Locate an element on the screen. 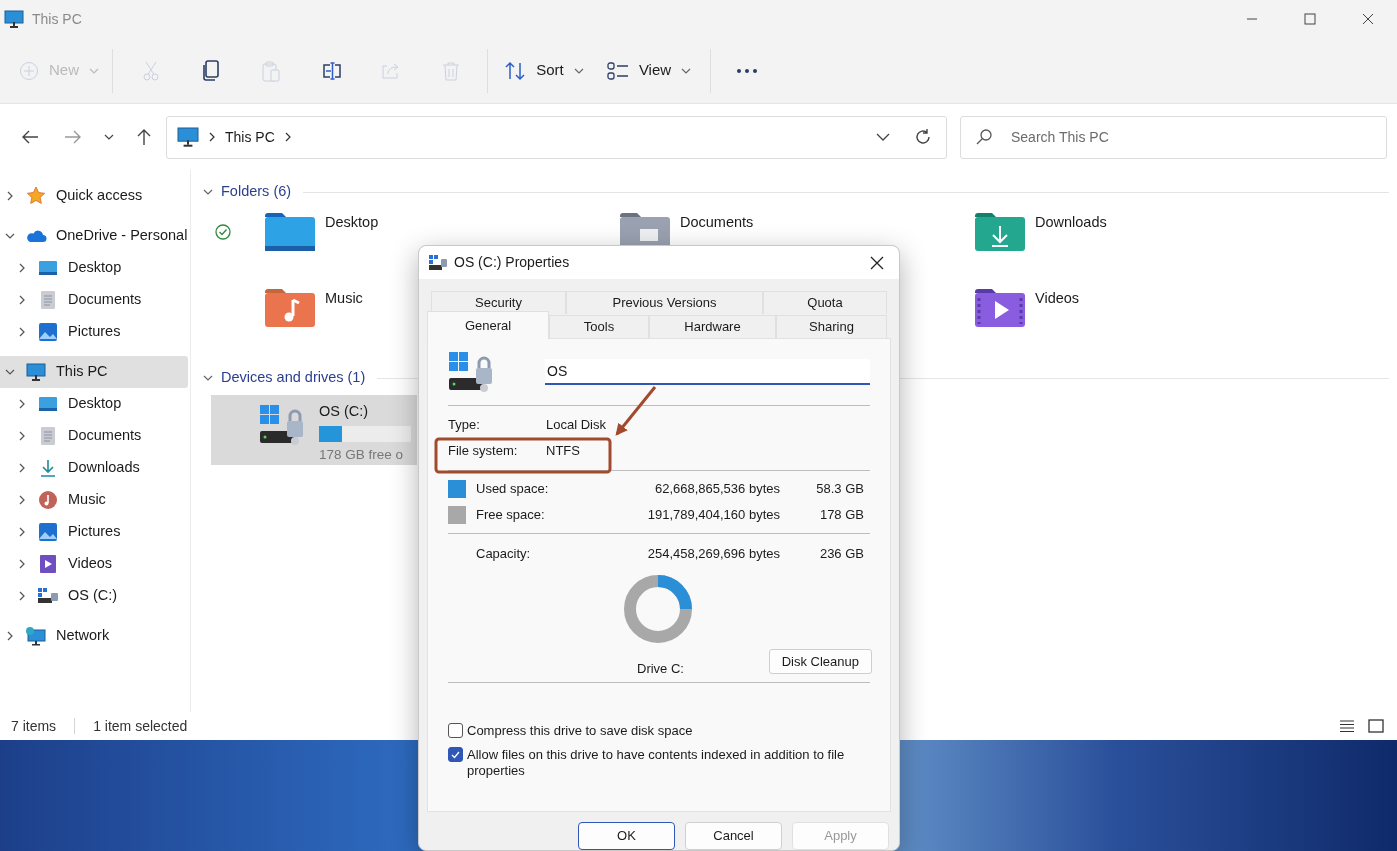 Image resolution: width=1397 pixels, height=851 pixels. tab: Sharing is located at coordinates (831, 326).